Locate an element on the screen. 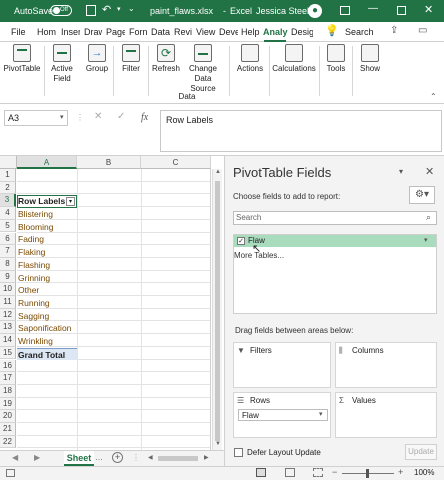 This screenshot has height=480, width=444. row-header: 18 is located at coordinates (8, 391).